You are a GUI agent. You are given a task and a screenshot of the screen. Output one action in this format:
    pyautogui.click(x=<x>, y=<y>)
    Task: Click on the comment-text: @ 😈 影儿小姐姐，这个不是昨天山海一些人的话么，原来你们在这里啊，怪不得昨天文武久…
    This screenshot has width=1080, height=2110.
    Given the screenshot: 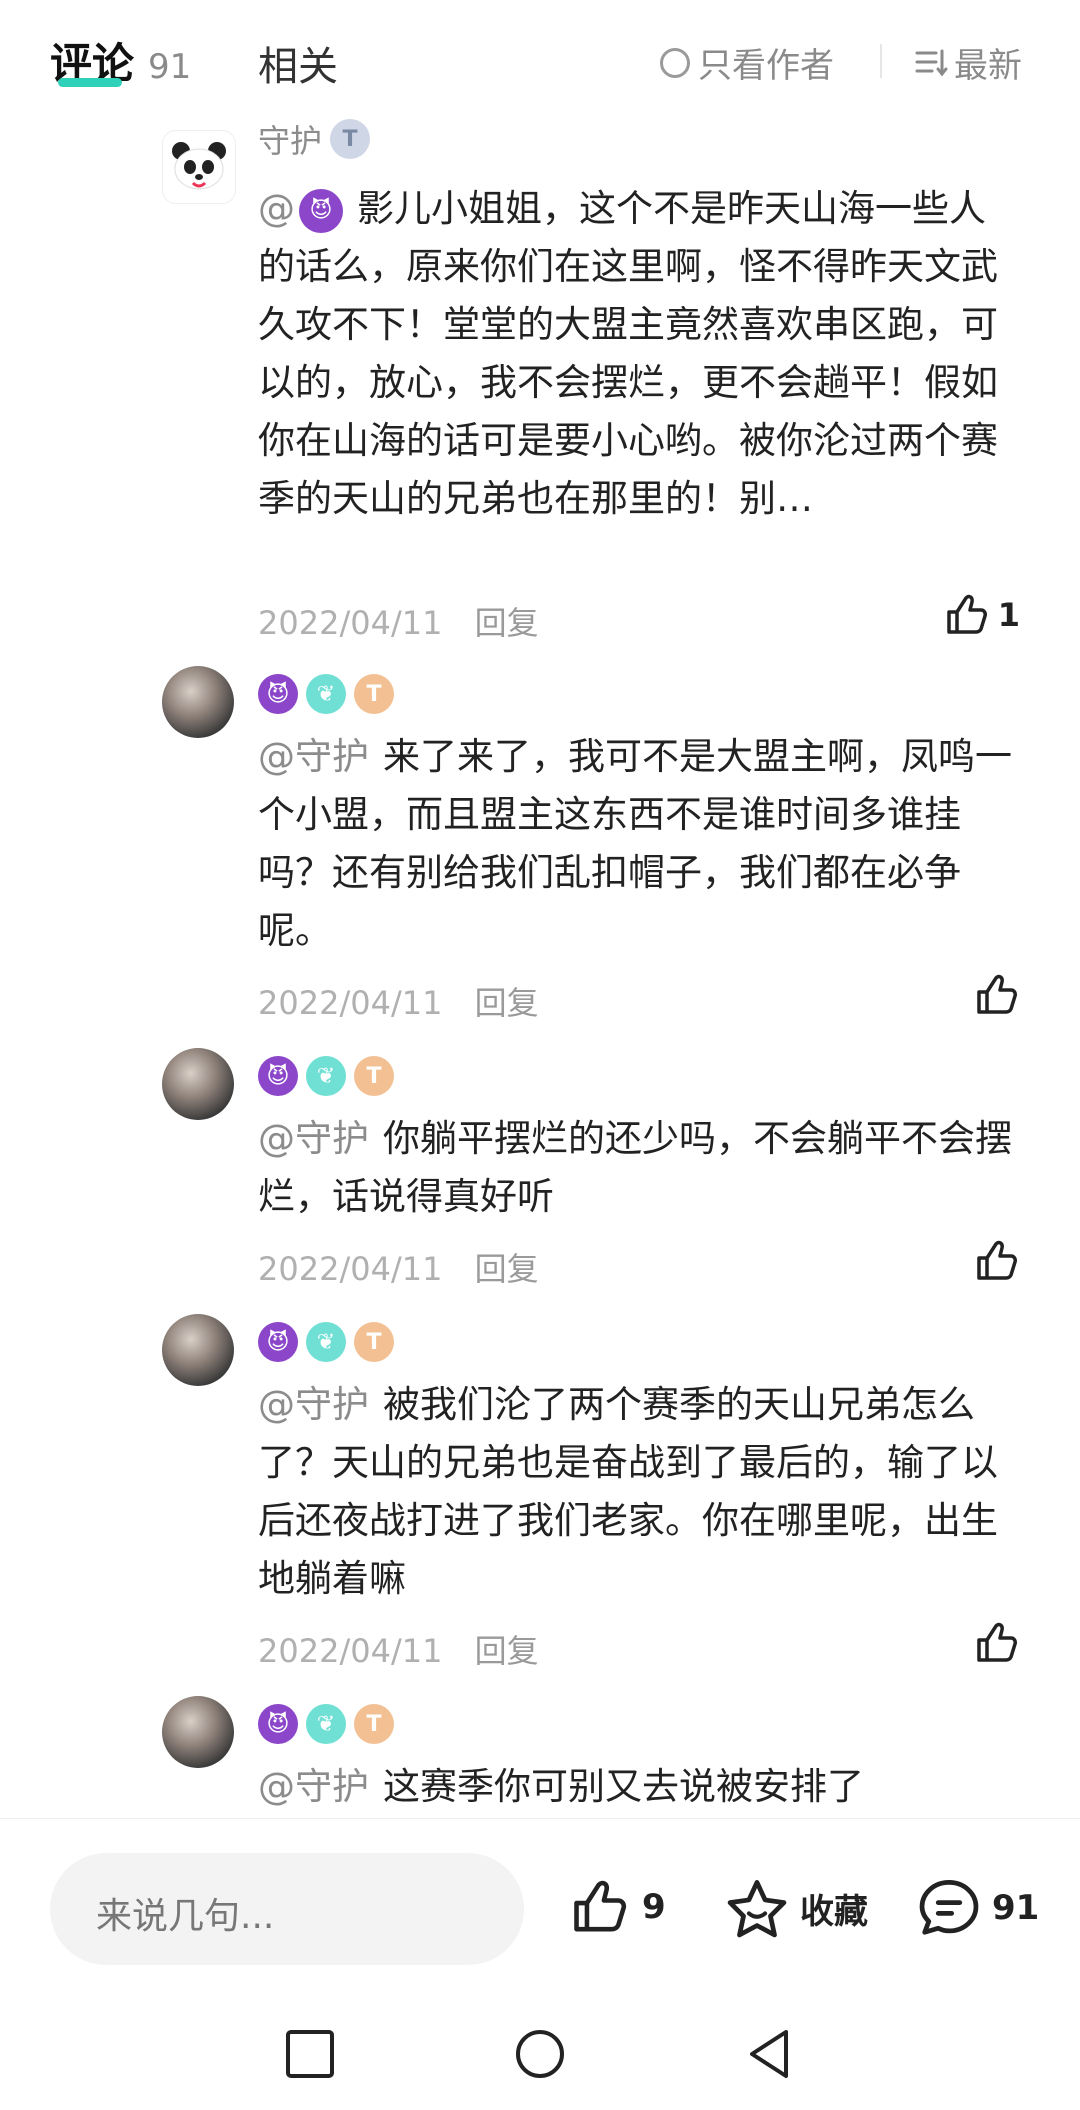 What is the action you would take?
    pyautogui.click(x=638, y=354)
    